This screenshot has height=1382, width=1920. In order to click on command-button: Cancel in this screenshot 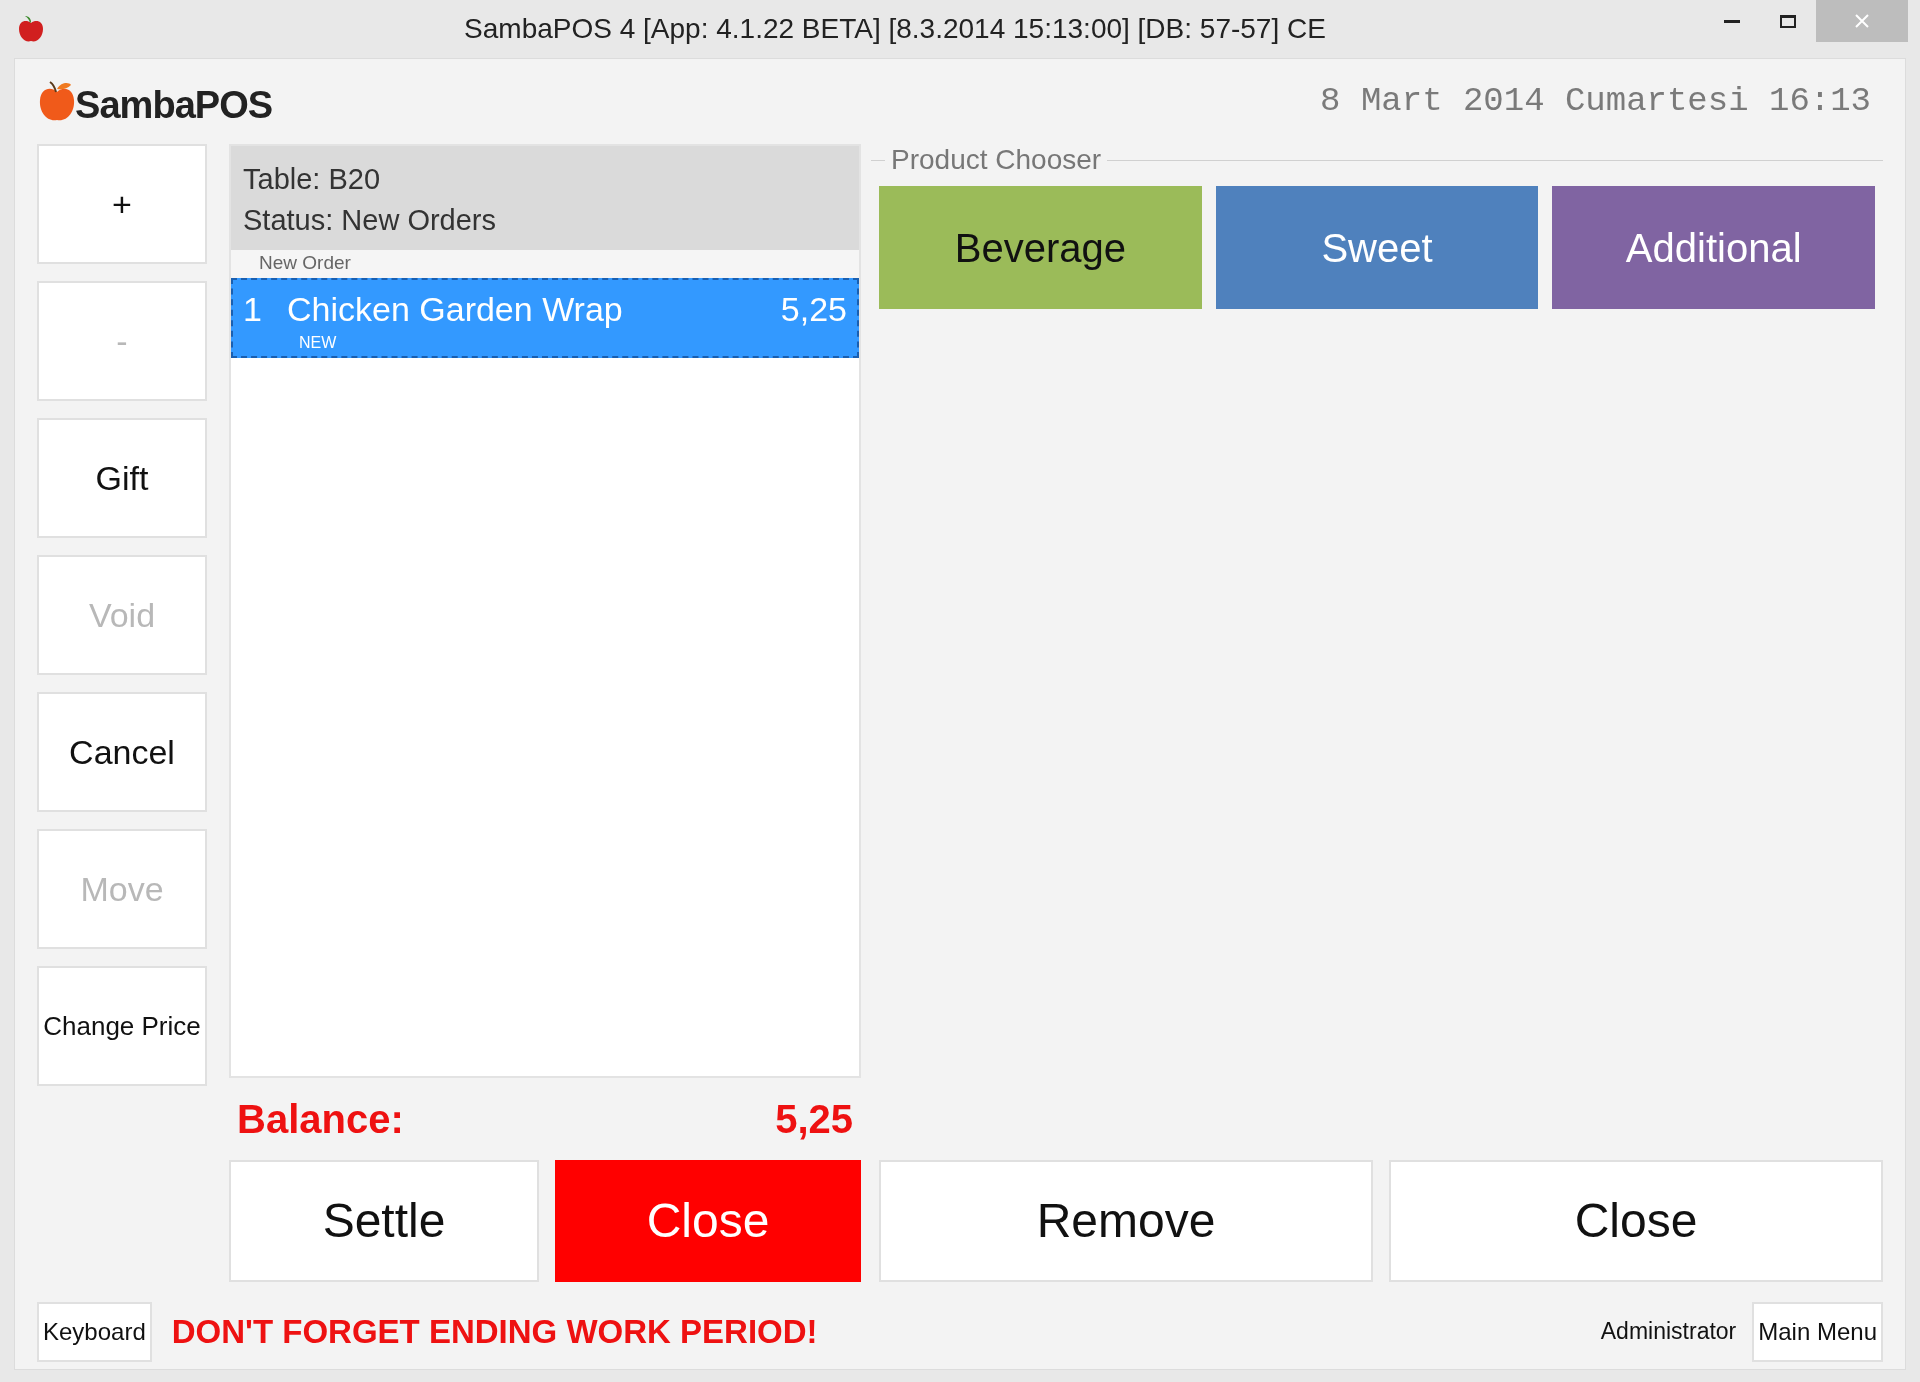, I will do `click(122, 752)`.